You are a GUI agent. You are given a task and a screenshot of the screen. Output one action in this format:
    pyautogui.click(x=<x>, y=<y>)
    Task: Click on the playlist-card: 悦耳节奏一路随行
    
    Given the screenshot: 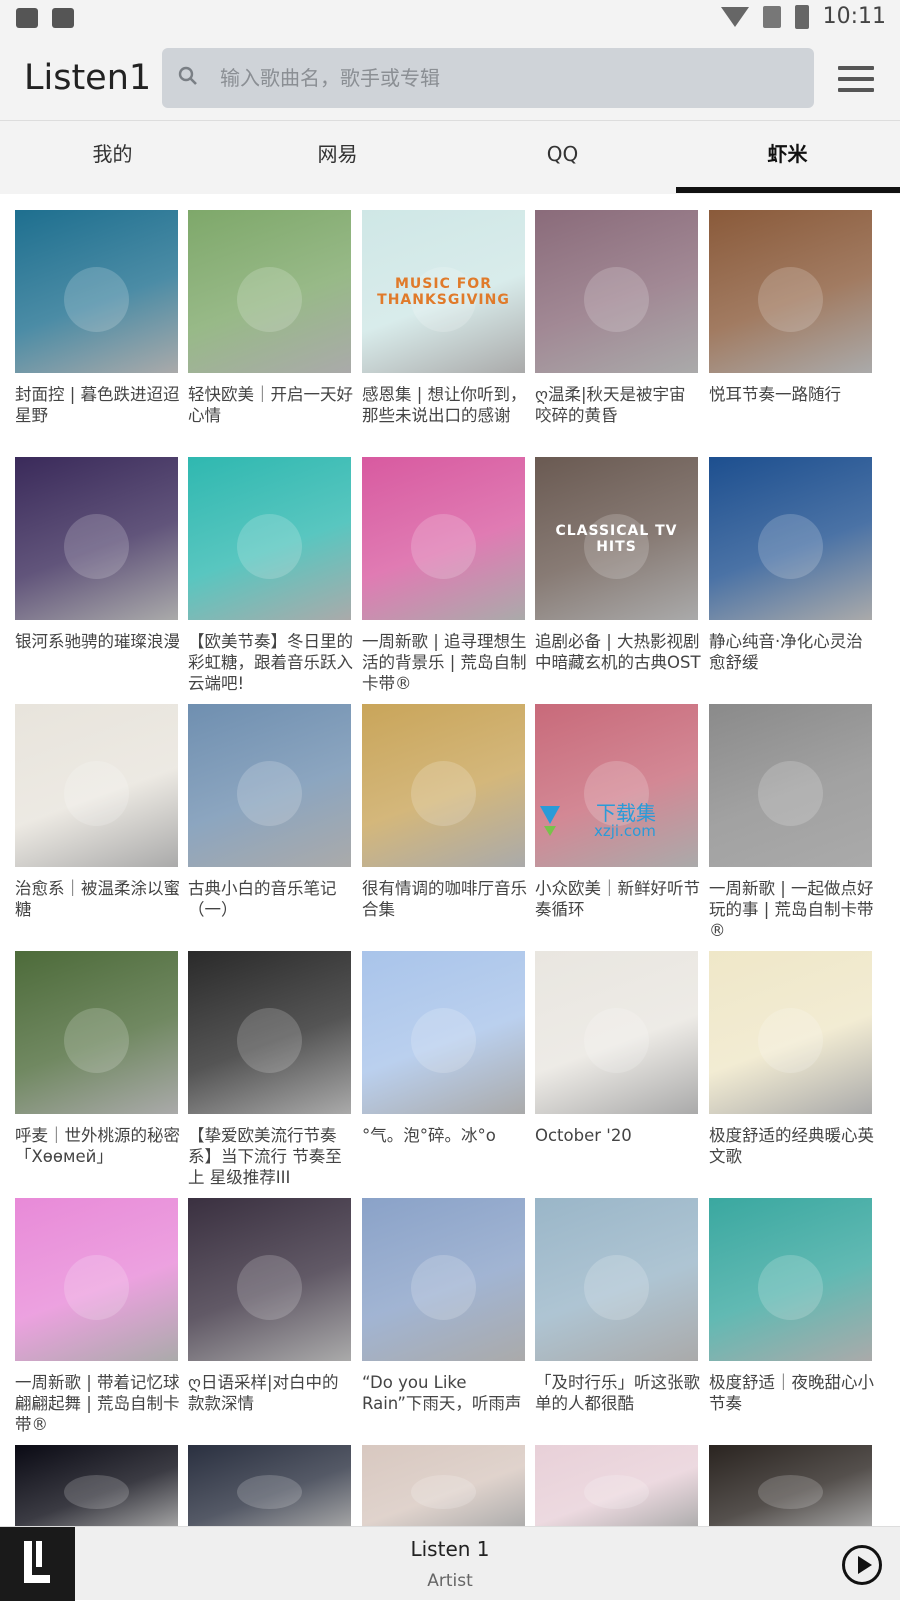 What is the action you would take?
    pyautogui.click(x=790, y=325)
    